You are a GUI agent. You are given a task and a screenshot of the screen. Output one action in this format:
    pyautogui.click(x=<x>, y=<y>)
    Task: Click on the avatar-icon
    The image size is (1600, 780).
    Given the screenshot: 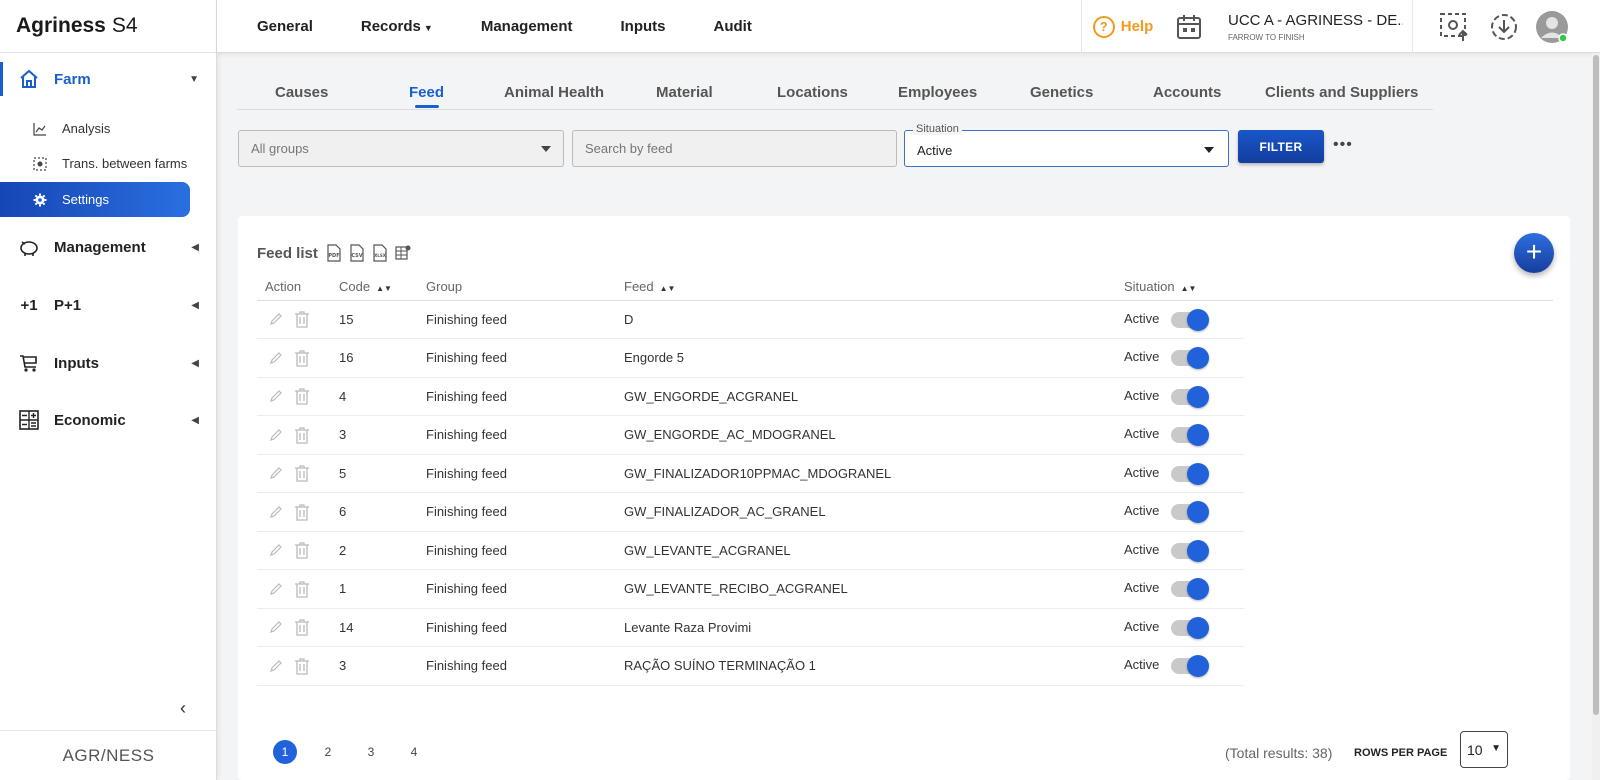 What is the action you would take?
    pyautogui.click(x=1552, y=27)
    